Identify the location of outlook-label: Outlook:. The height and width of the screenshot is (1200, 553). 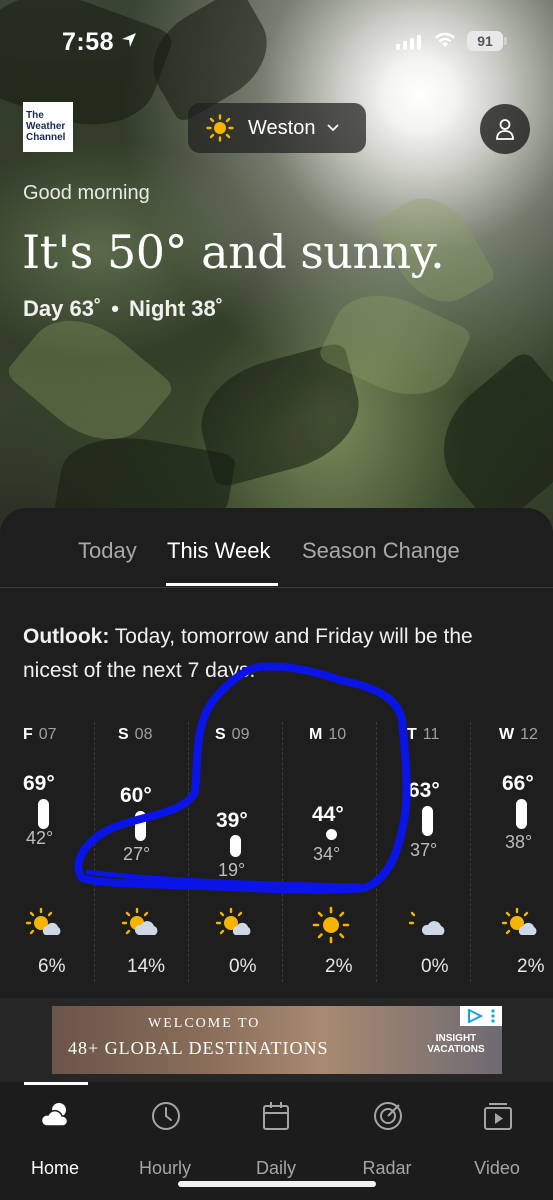
(66, 636).